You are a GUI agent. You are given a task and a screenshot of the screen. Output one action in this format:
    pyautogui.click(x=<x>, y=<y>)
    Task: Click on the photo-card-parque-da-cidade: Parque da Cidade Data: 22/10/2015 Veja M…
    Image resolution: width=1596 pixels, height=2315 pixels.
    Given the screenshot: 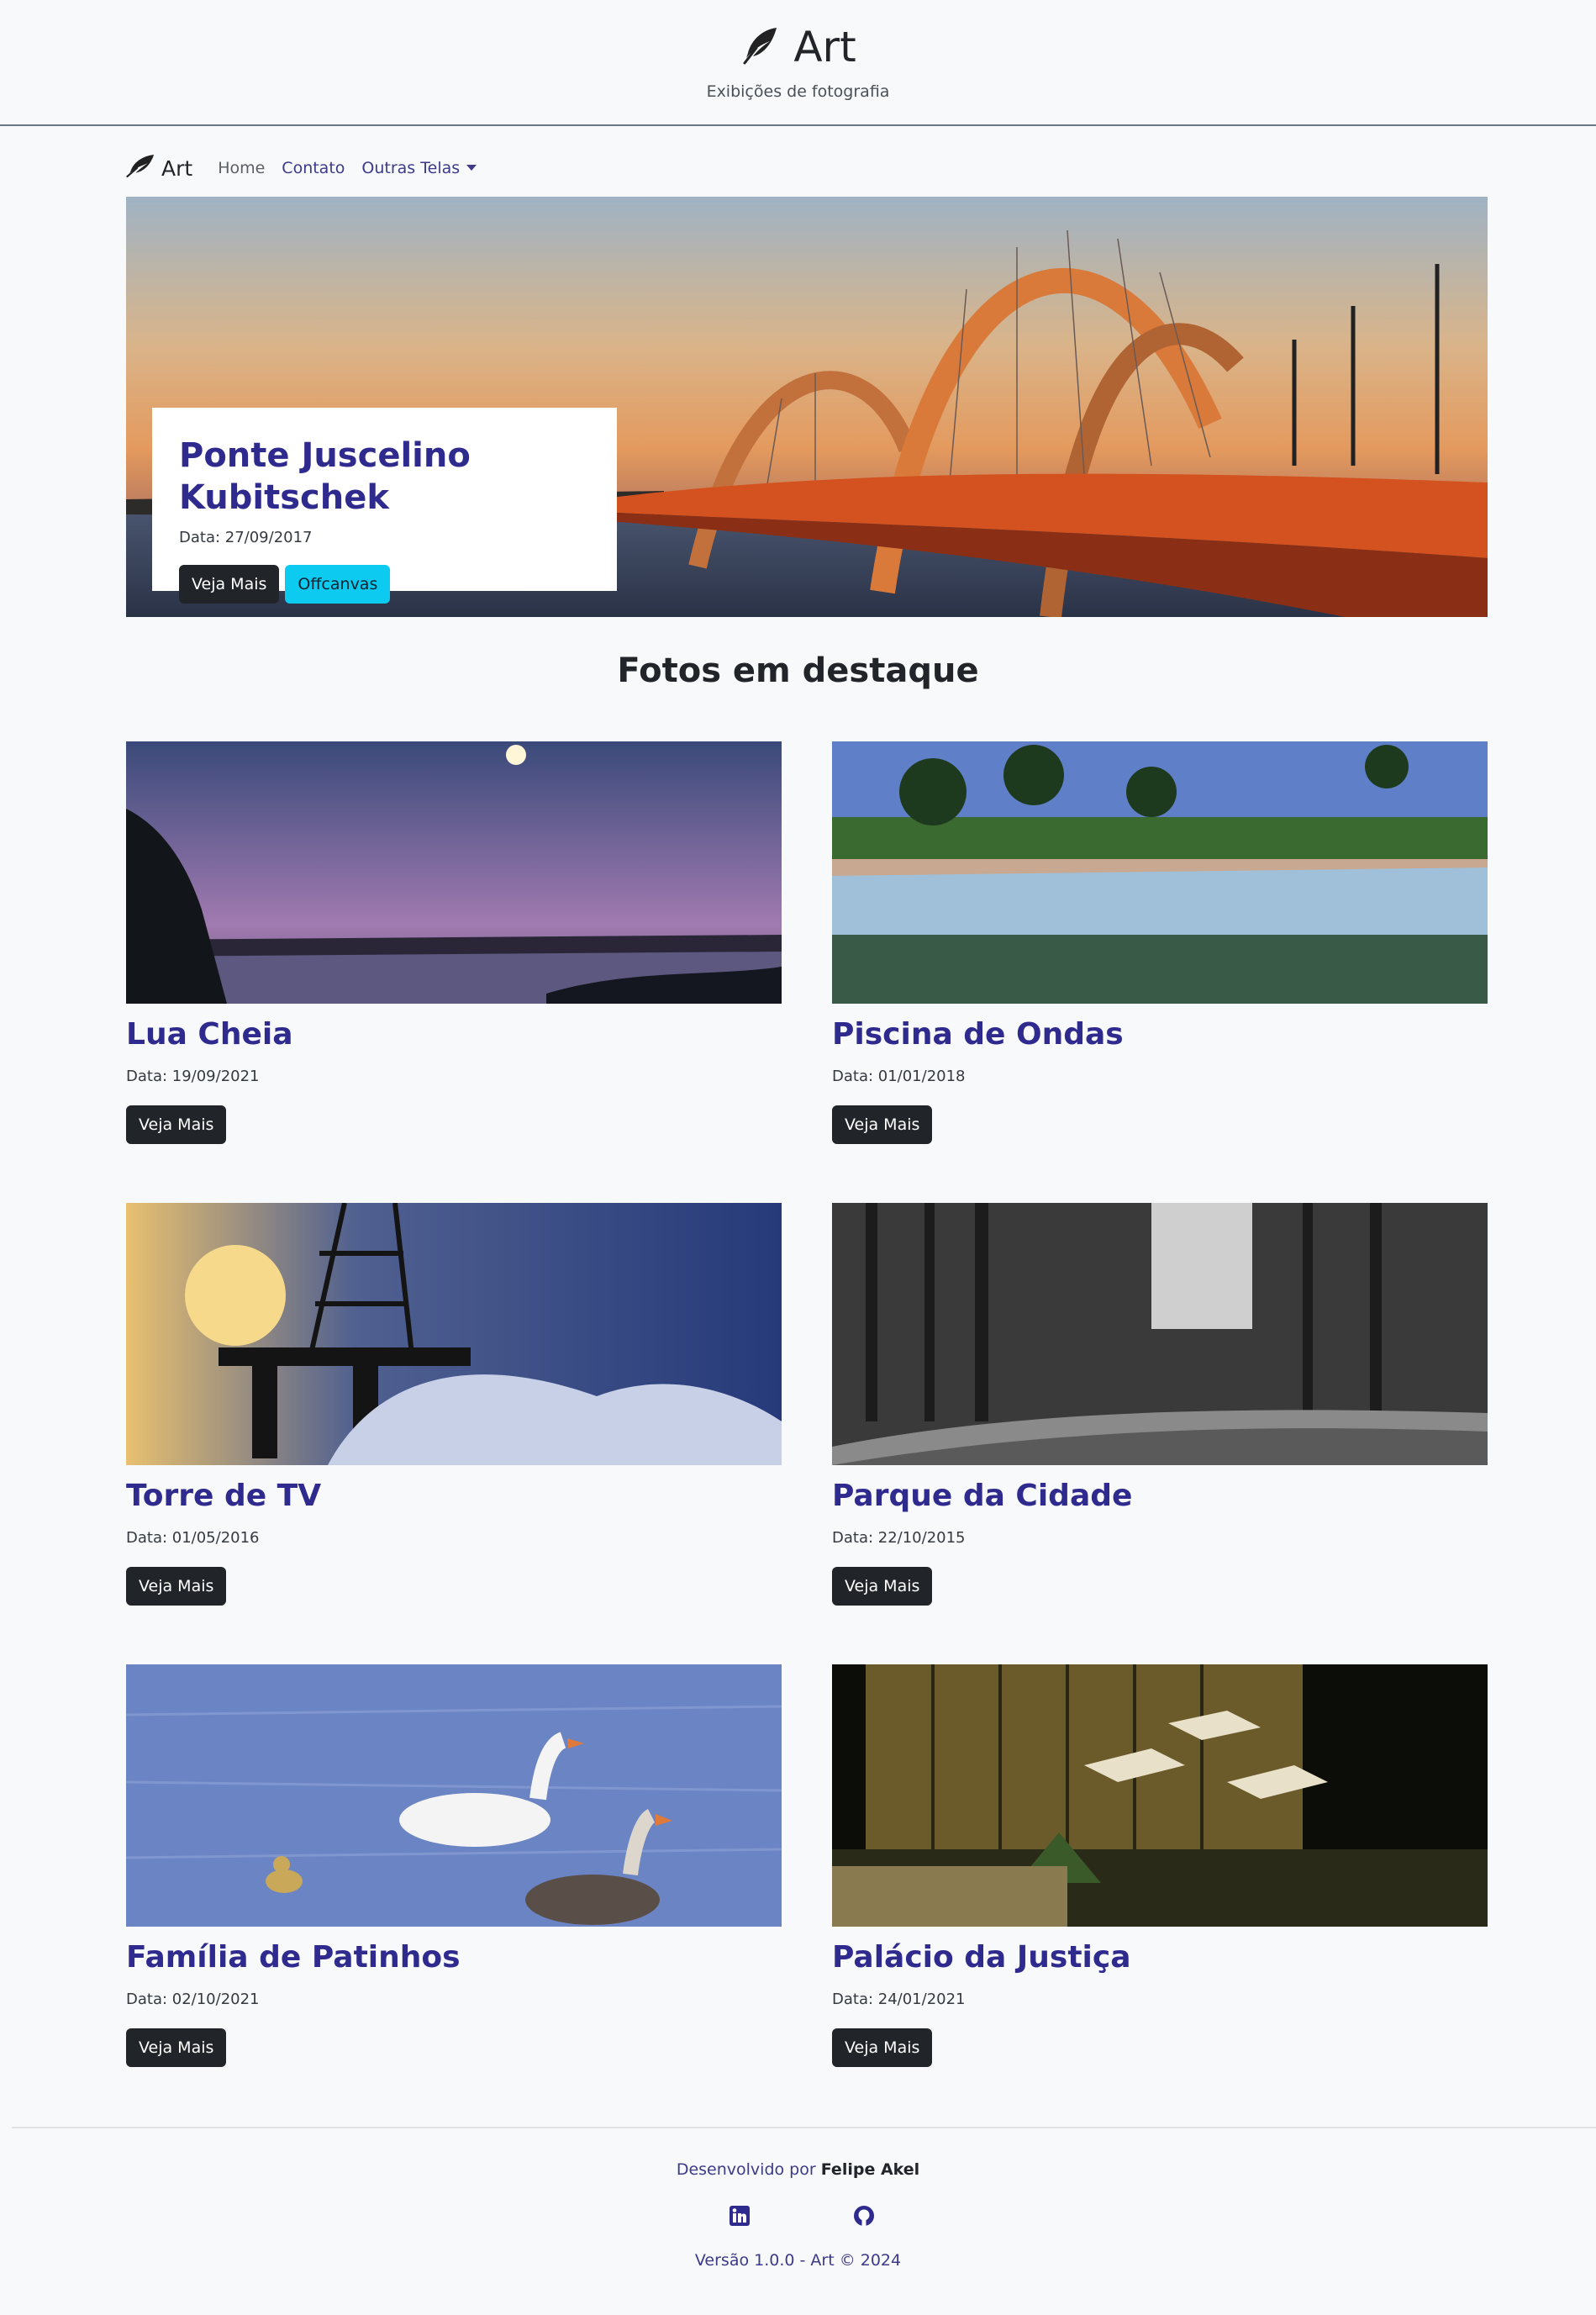 What is the action you would take?
    pyautogui.click(x=1160, y=1409)
    